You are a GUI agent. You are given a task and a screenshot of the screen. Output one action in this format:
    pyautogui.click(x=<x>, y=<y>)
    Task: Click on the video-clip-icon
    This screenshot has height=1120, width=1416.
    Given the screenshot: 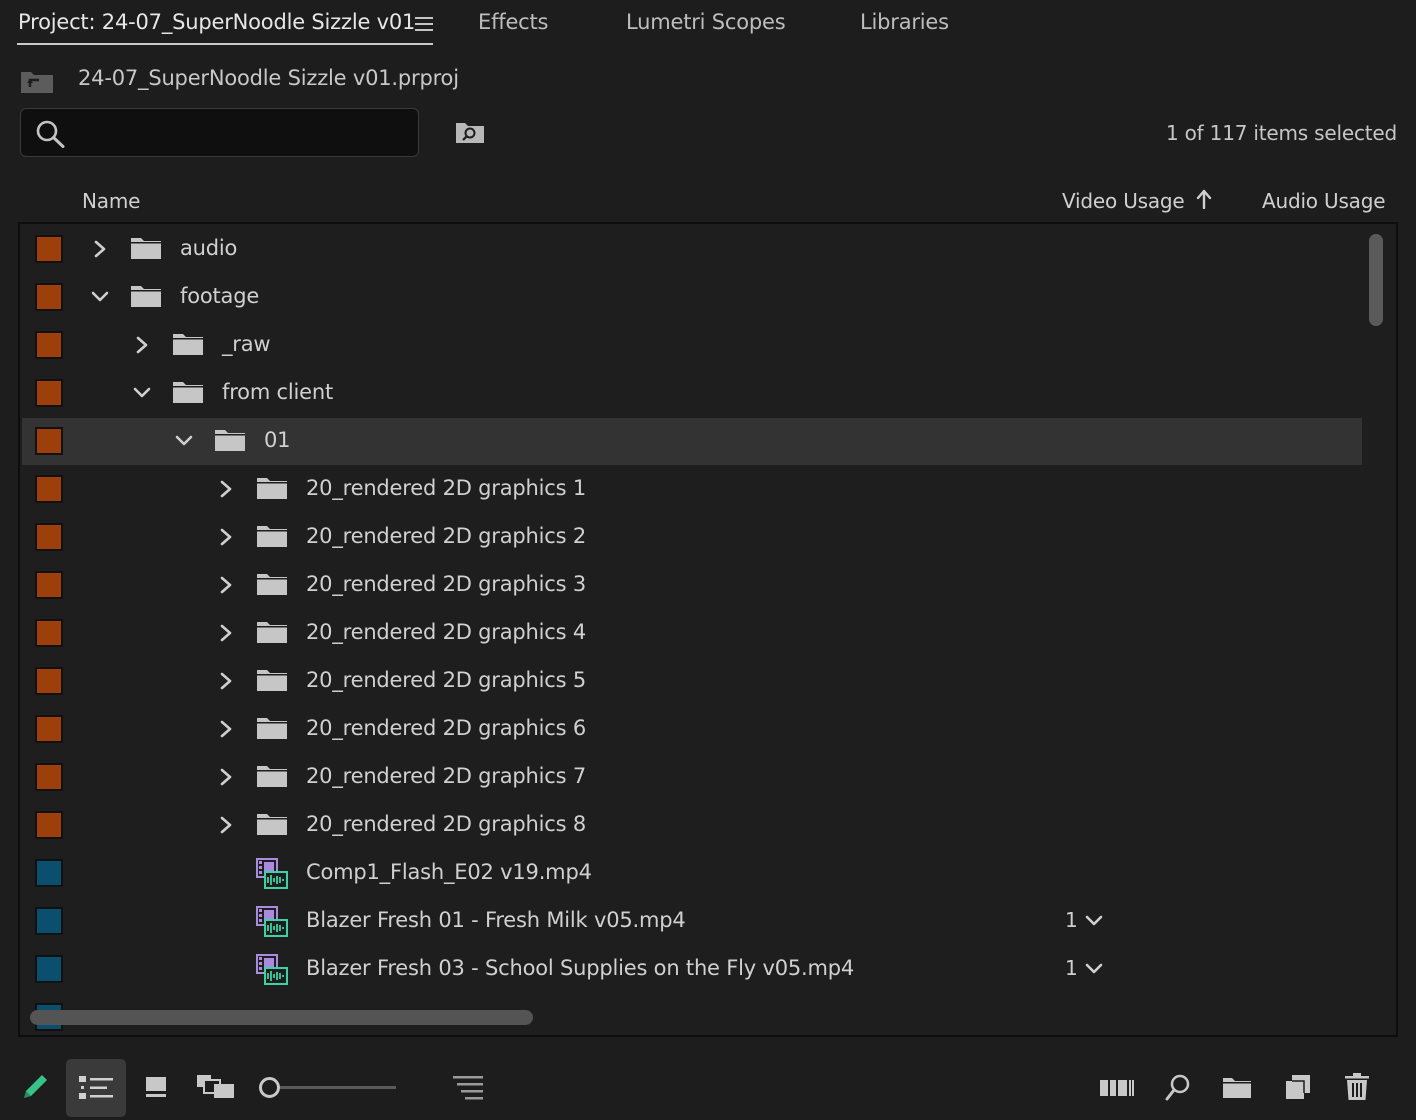 What is the action you would take?
    pyautogui.click(x=272, y=972)
    